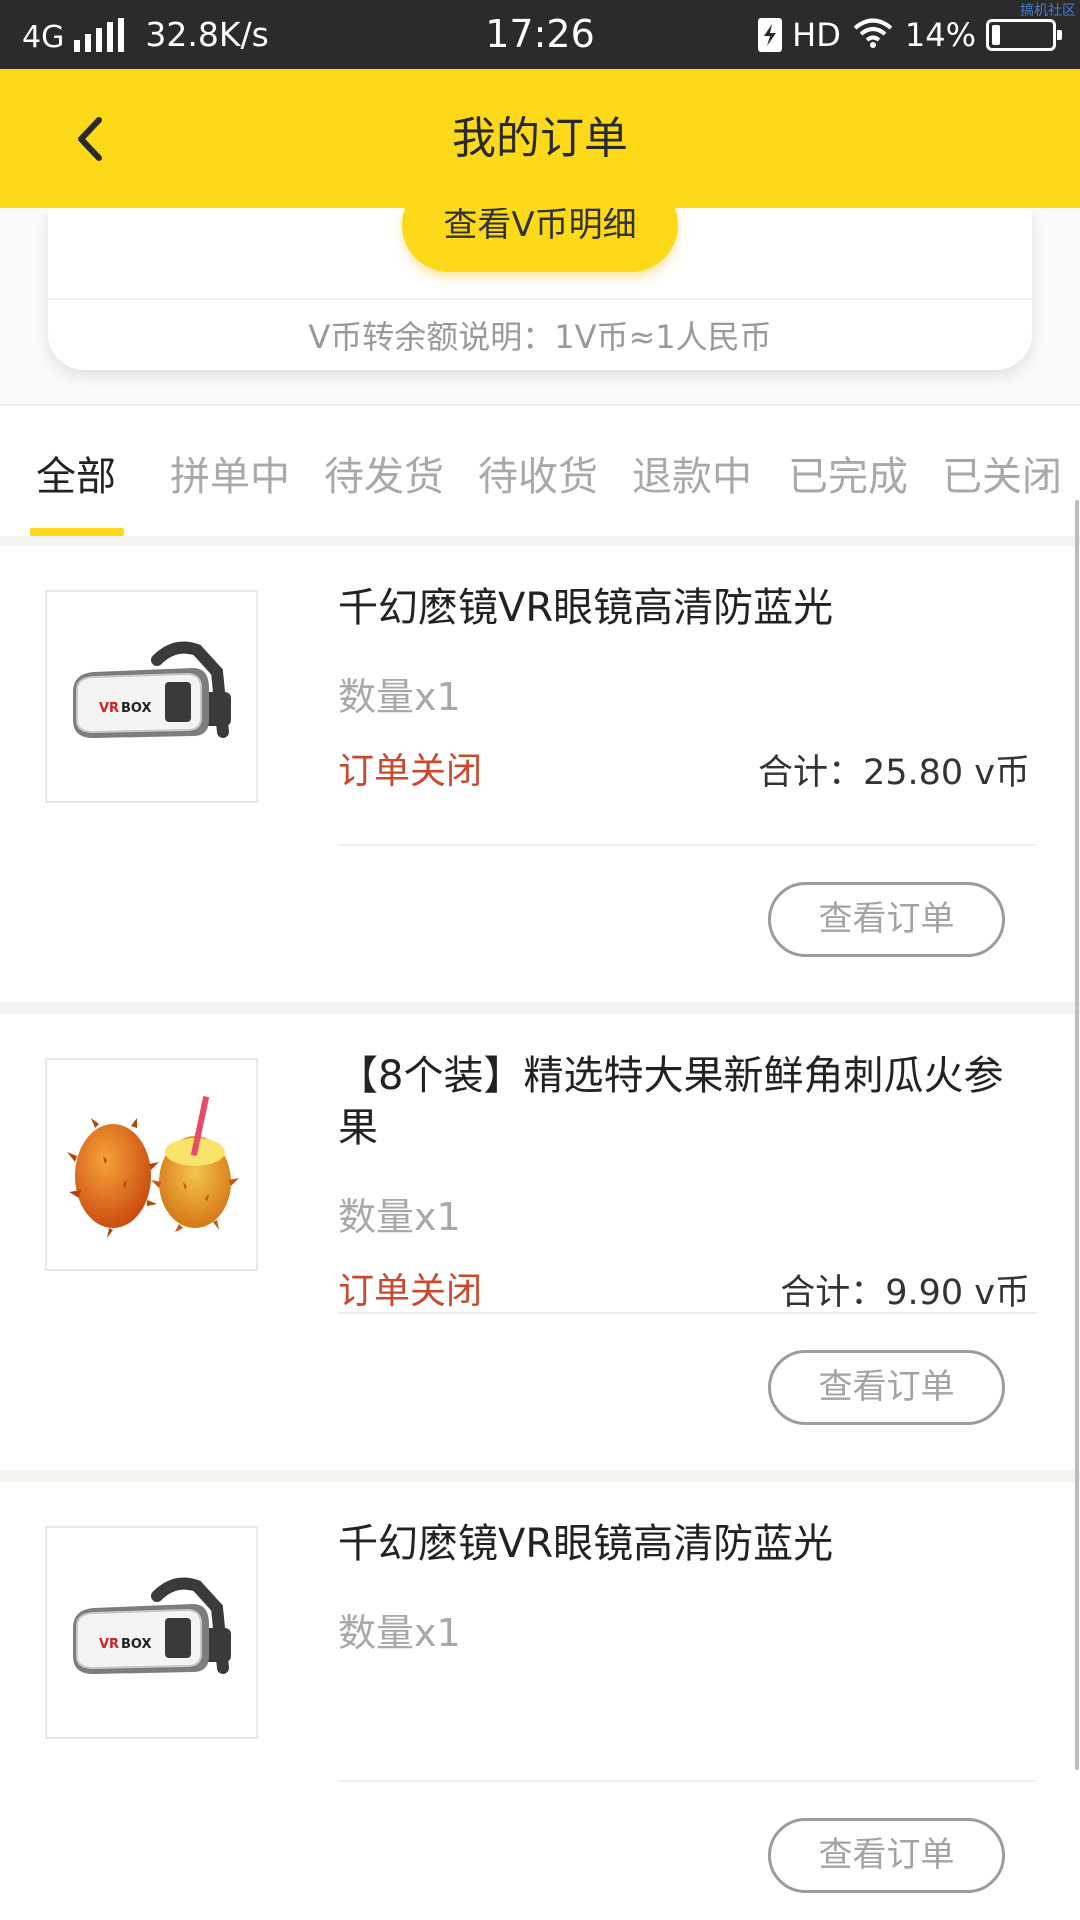  Describe the element at coordinates (873, 35) in the screenshot. I see `wifi-icon` at that location.